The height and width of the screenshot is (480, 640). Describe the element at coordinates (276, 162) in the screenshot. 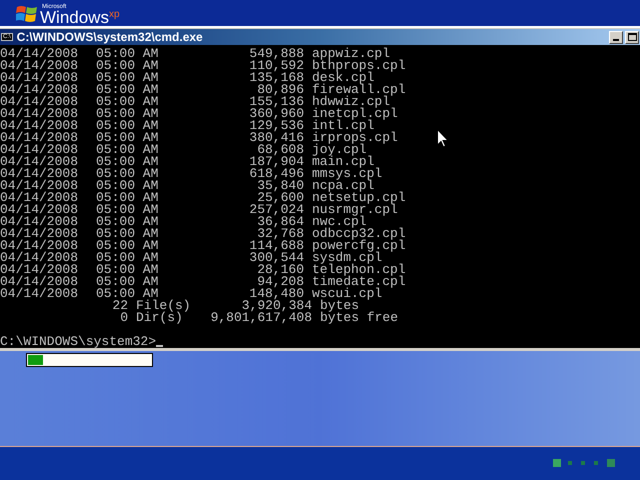

I see `file-size: 187,904` at that location.